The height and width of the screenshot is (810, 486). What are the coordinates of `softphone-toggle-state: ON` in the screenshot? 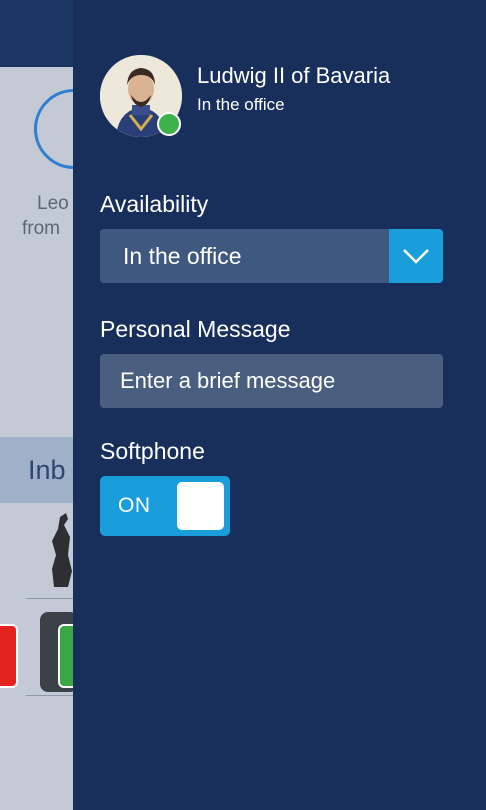 It's located at (134, 505).